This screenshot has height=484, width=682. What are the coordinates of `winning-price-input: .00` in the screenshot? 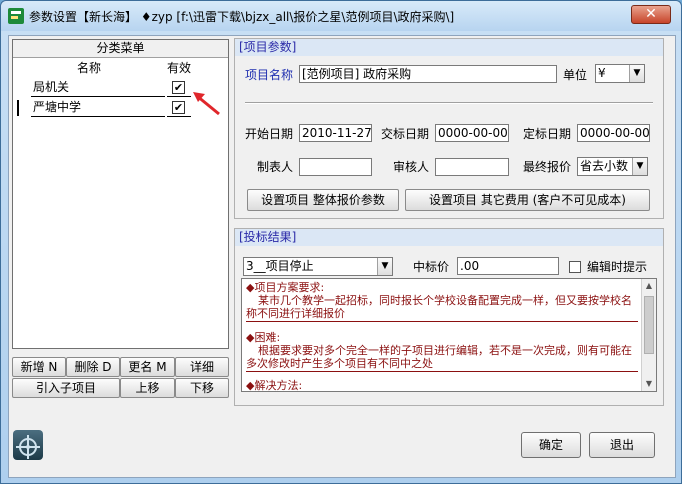 It's located at (508, 266).